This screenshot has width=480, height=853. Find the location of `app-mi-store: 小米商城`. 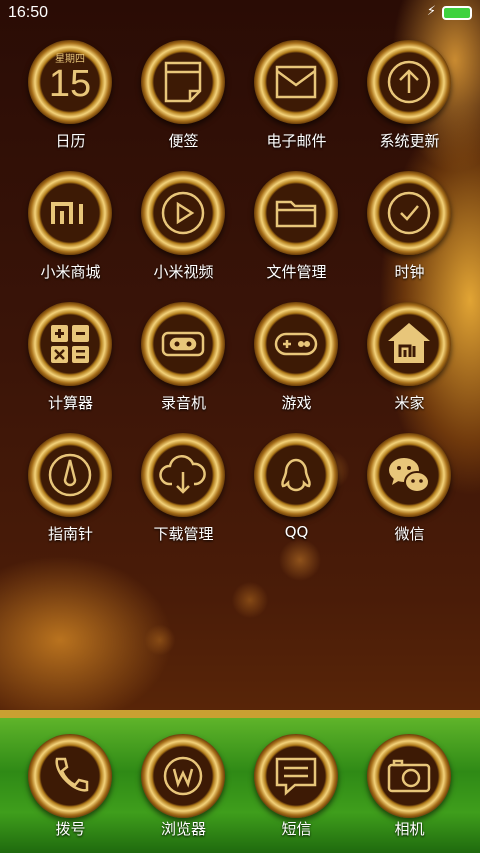

app-mi-store: 小米商城 is located at coordinates (70, 231).